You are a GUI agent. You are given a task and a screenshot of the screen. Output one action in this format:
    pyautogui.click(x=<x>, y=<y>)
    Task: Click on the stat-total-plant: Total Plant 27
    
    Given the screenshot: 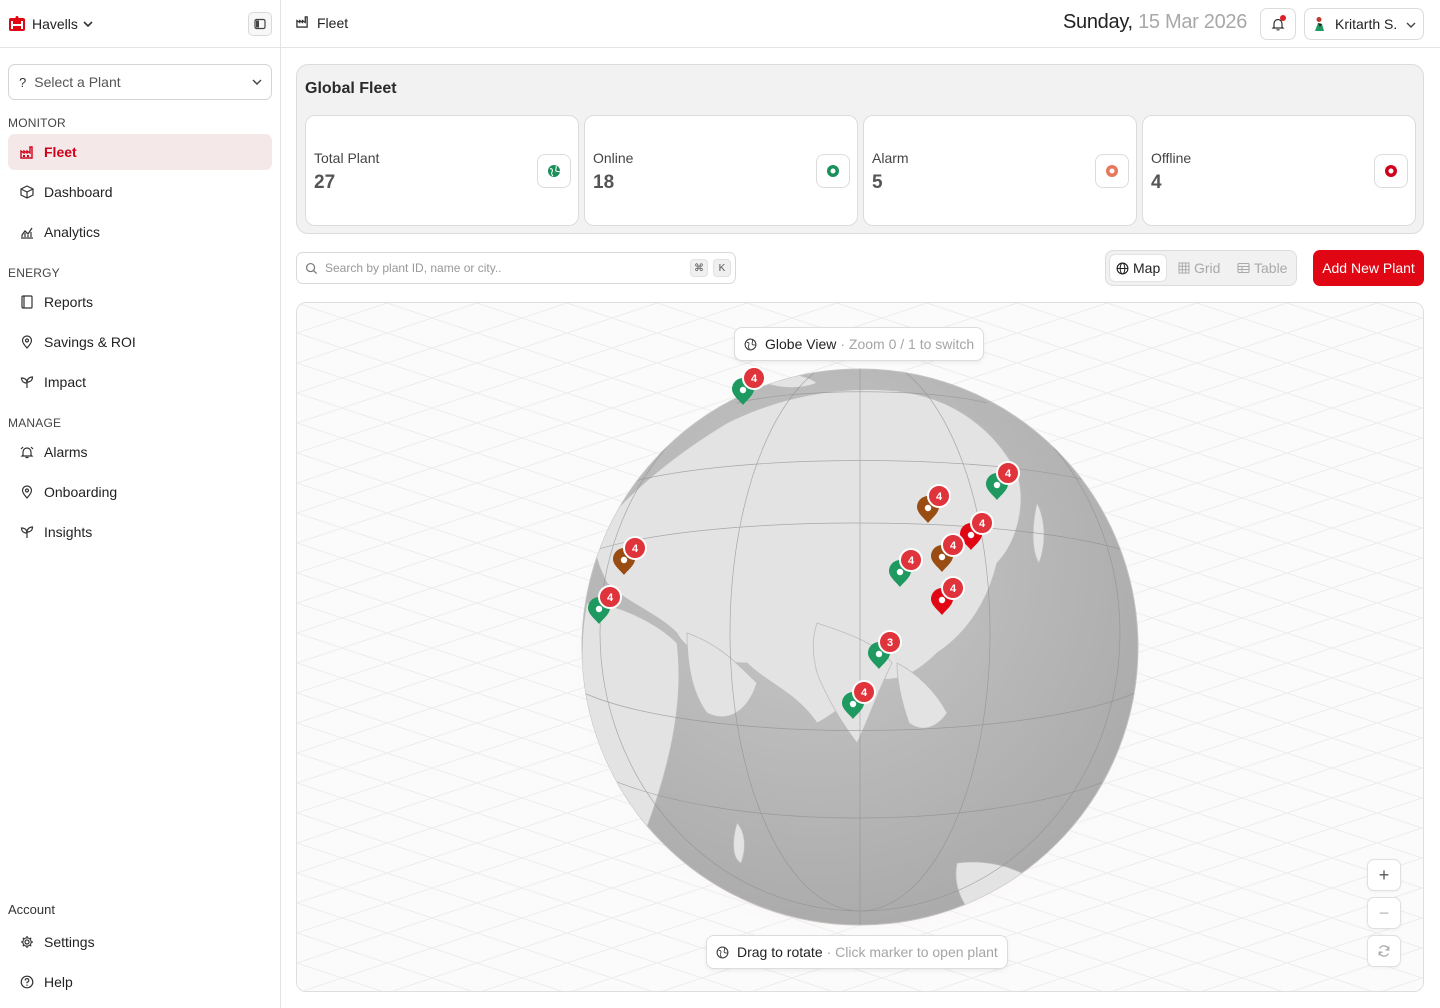 What is the action you would take?
    pyautogui.click(x=442, y=170)
    